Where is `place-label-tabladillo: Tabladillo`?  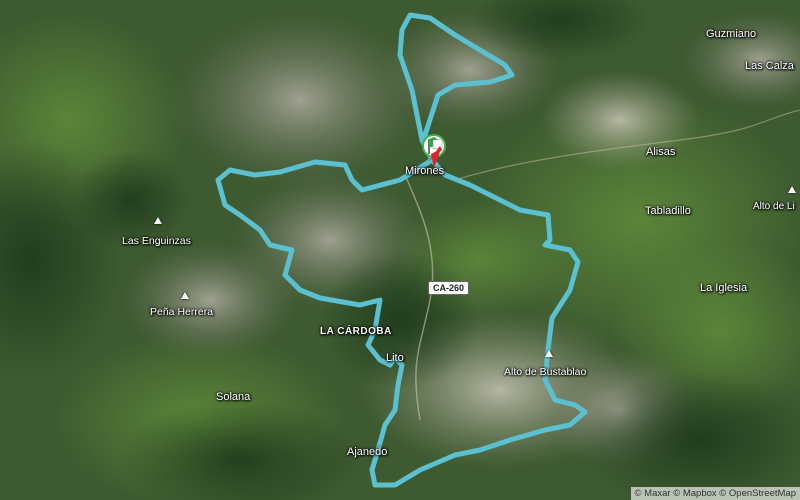 place-label-tabladillo: Tabladillo is located at coordinates (668, 211).